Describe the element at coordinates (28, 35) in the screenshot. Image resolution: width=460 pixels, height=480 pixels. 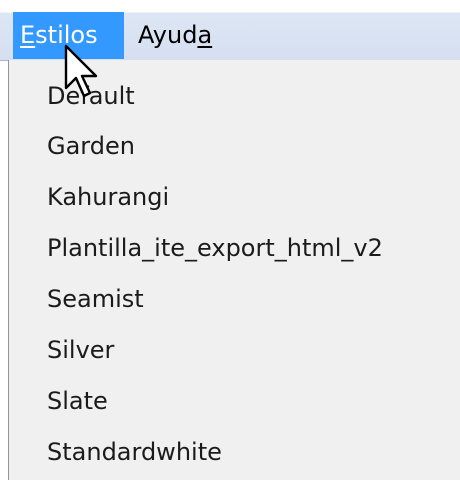
I see `menu-estilos-mnemonic: E` at that location.